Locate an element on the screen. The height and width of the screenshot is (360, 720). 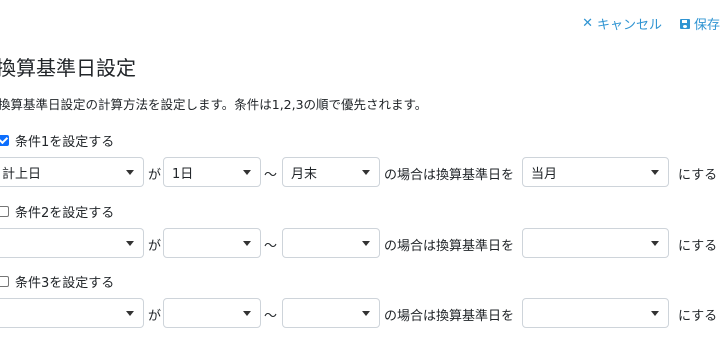
condition-1-to-select: 月末 is located at coordinates (331, 172).